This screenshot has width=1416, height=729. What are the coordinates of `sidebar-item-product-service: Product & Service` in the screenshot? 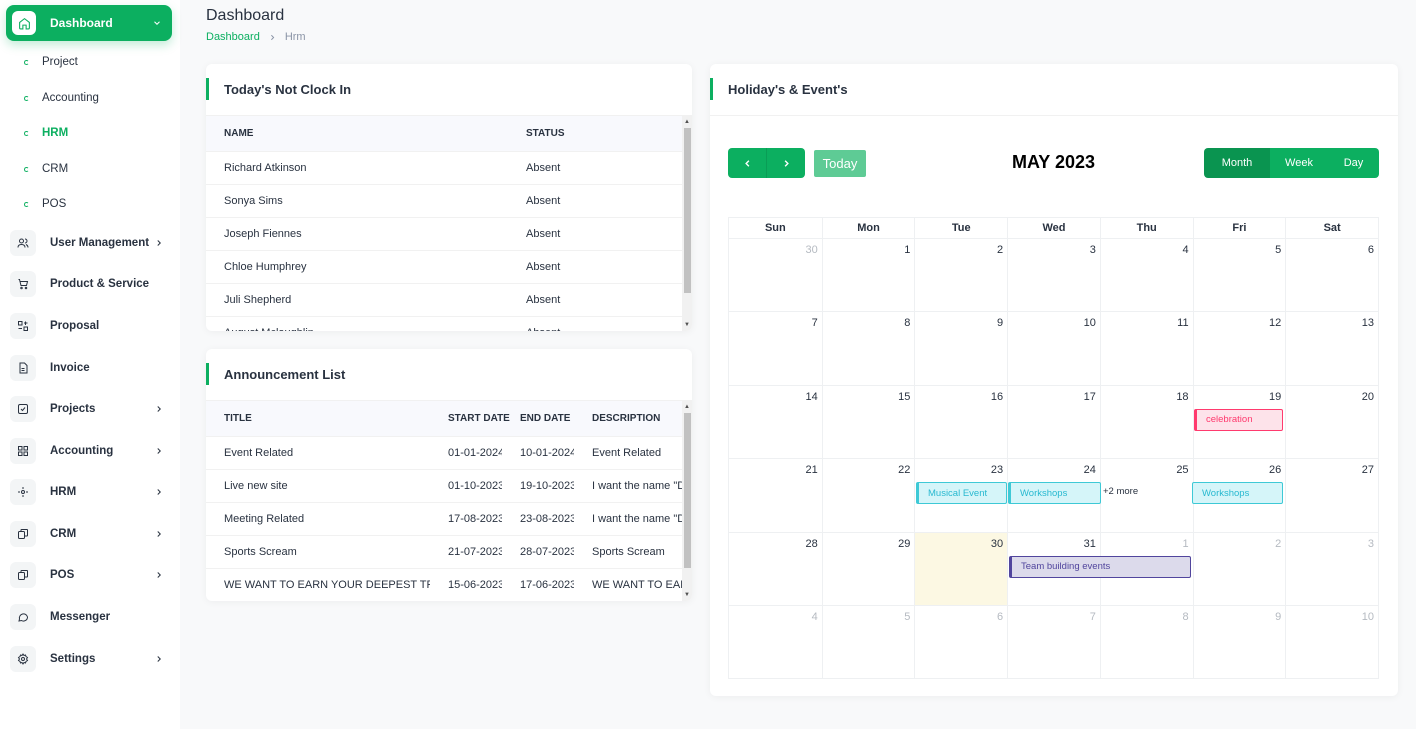 It's located at (90, 284).